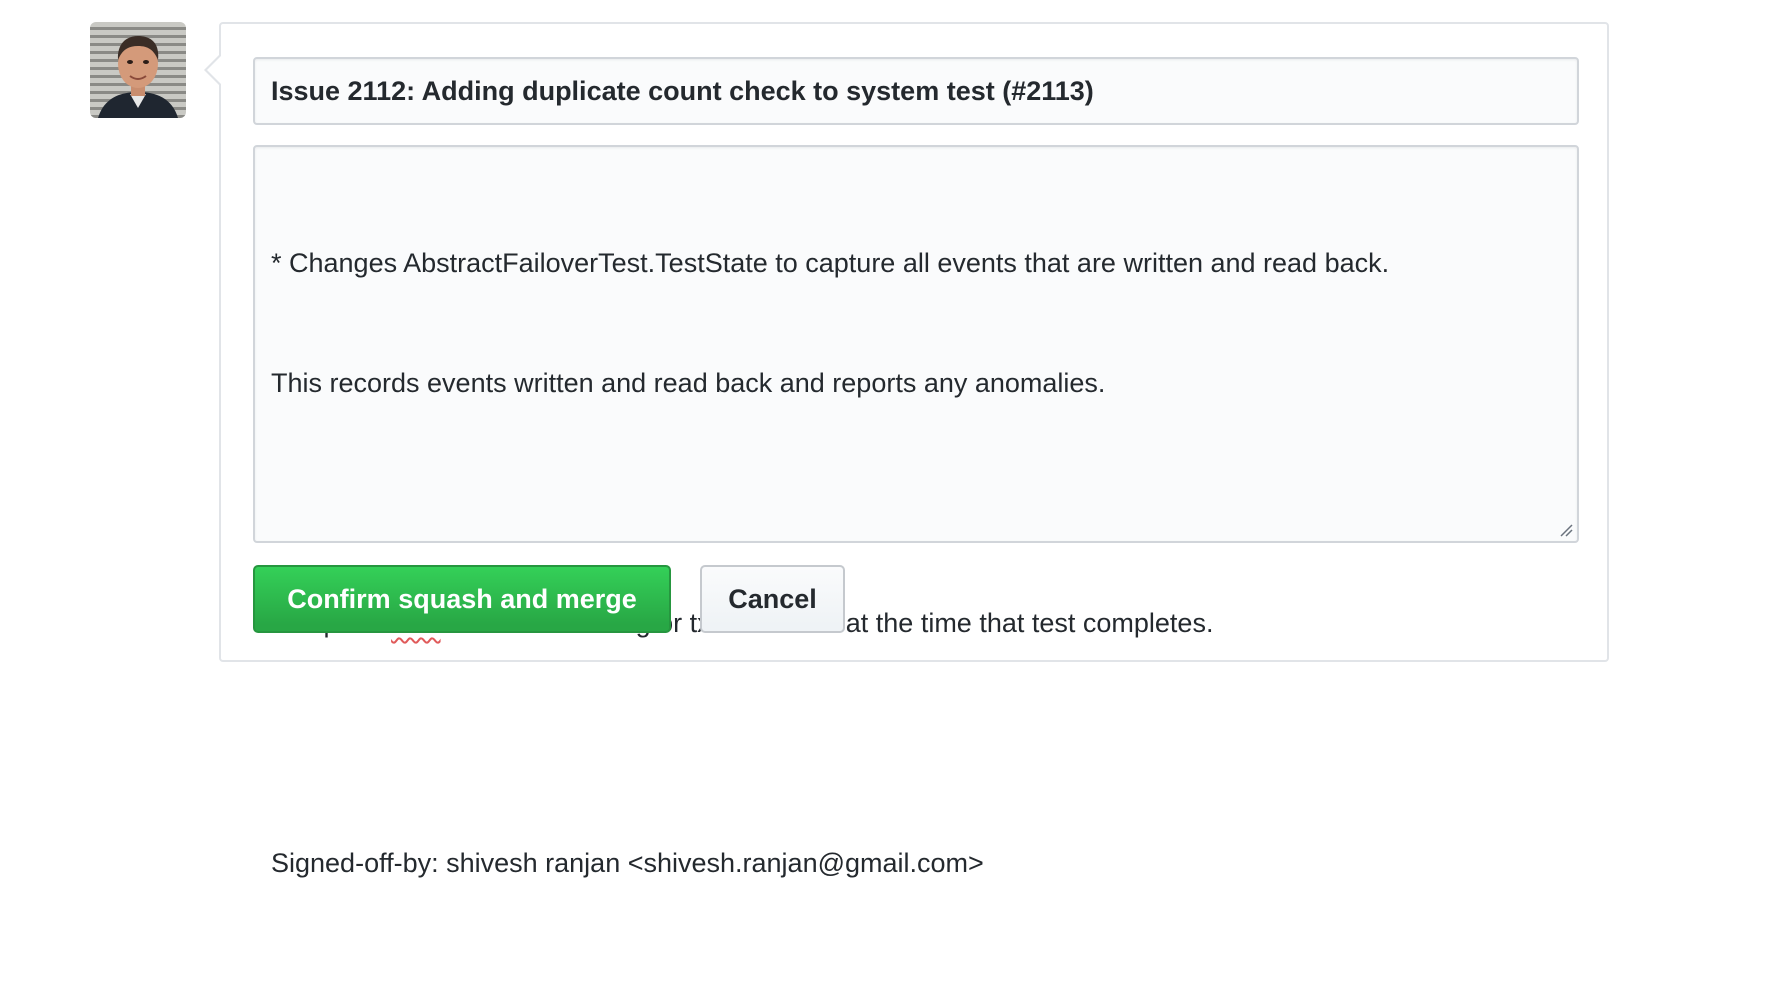  I want to click on resize-grip-icon, so click(1566, 530).